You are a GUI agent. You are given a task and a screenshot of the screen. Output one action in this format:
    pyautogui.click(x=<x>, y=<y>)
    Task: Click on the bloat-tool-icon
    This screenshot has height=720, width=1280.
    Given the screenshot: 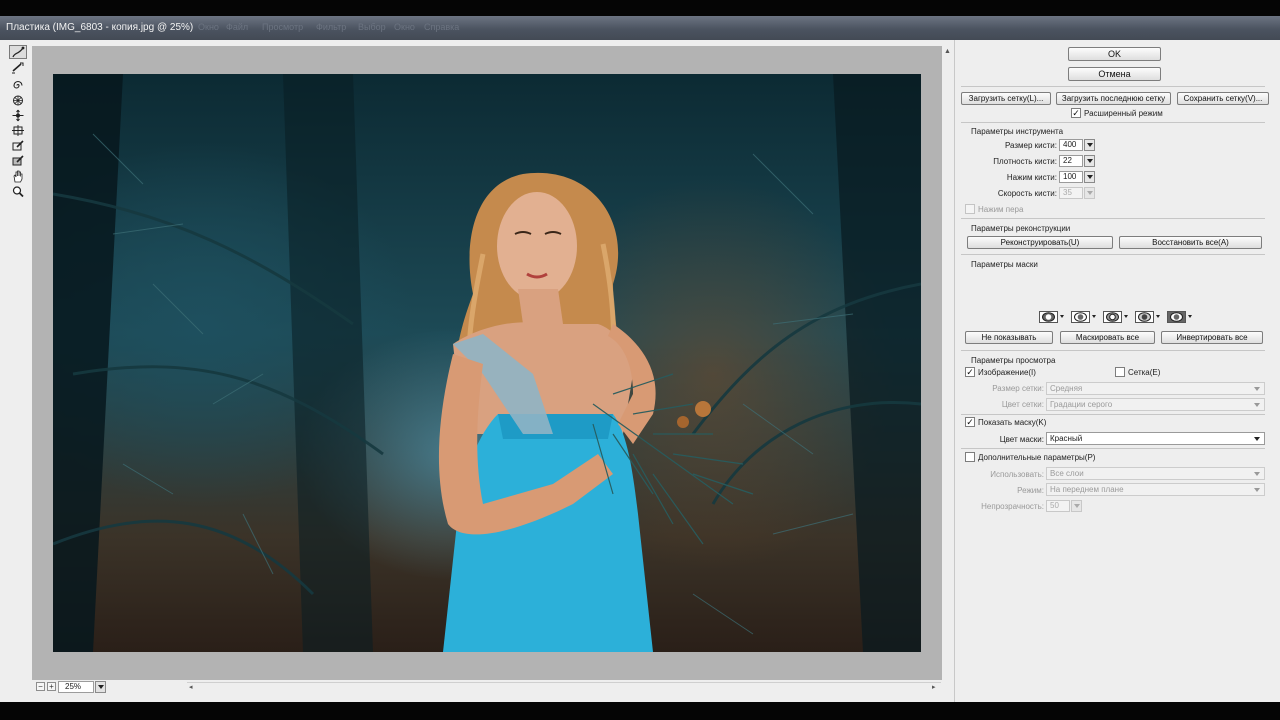 What is the action you would take?
    pyautogui.click(x=18, y=115)
    